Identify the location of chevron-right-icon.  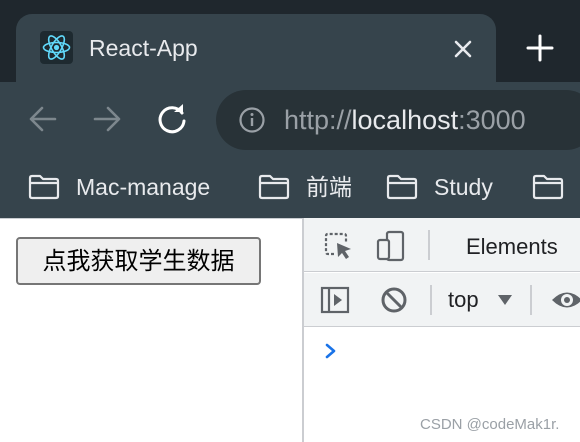
(331, 351).